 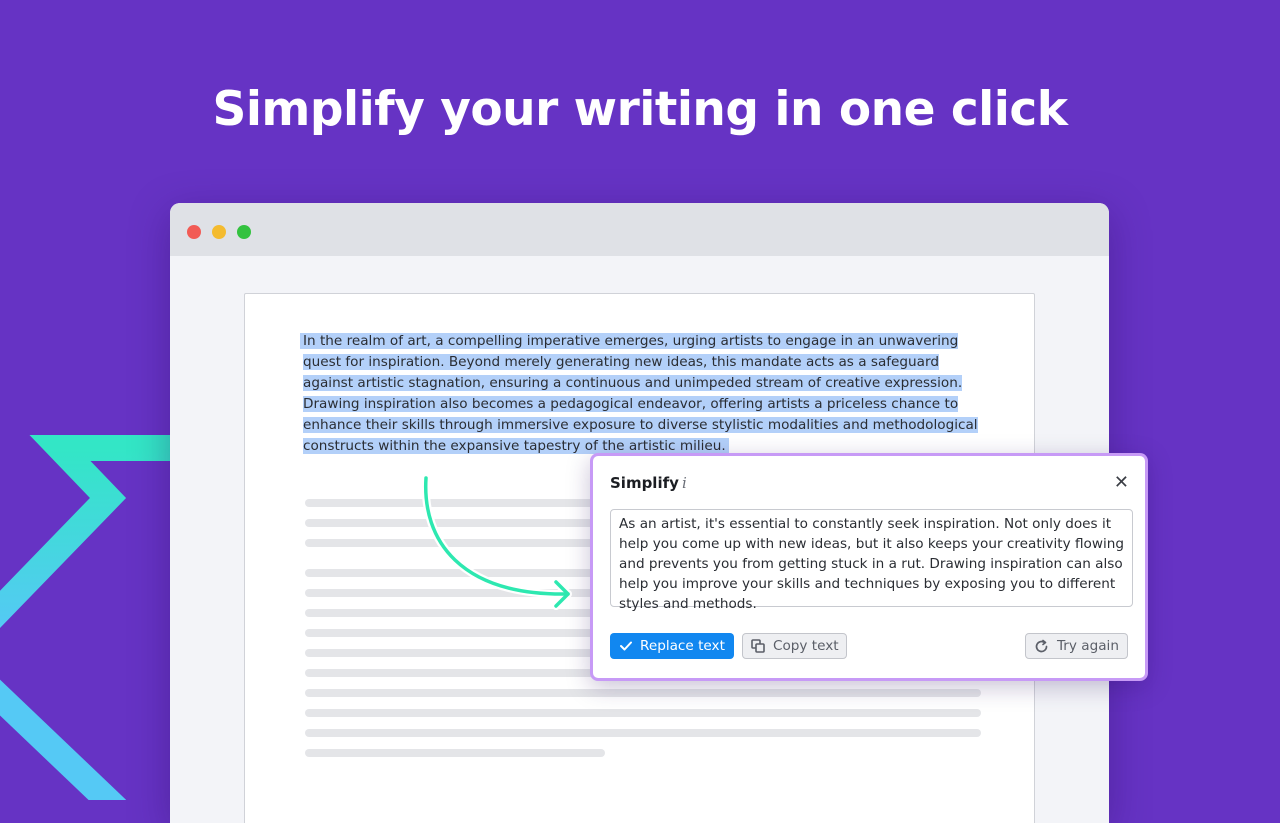 What do you see at coordinates (639, 229) in the screenshot?
I see `window-titlebar` at bounding box center [639, 229].